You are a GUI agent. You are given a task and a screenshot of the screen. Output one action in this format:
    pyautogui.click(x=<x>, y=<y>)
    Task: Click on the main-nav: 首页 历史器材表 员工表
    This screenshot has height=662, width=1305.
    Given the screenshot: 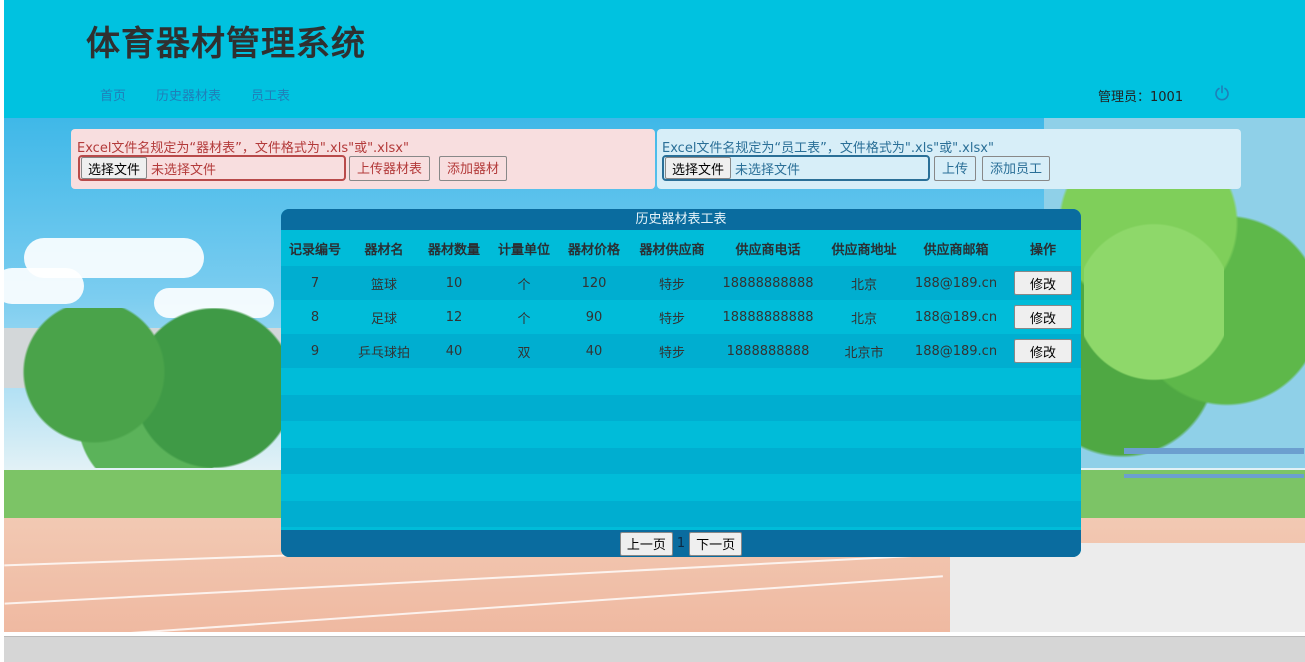 What is the action you would take?
    pyautogui.click(x=195, y=94)
    